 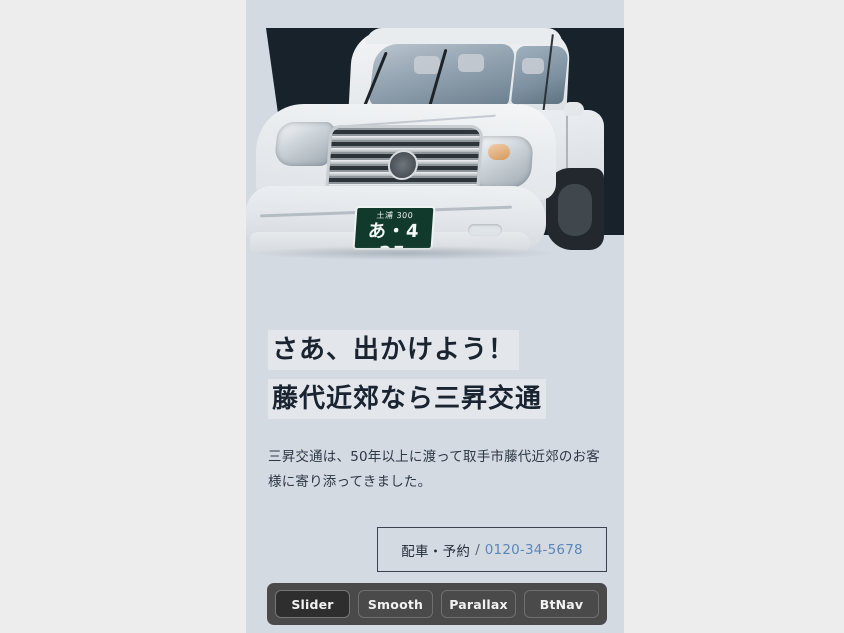 I want to click on car-side-window-shape, so click(x=540, y=75).